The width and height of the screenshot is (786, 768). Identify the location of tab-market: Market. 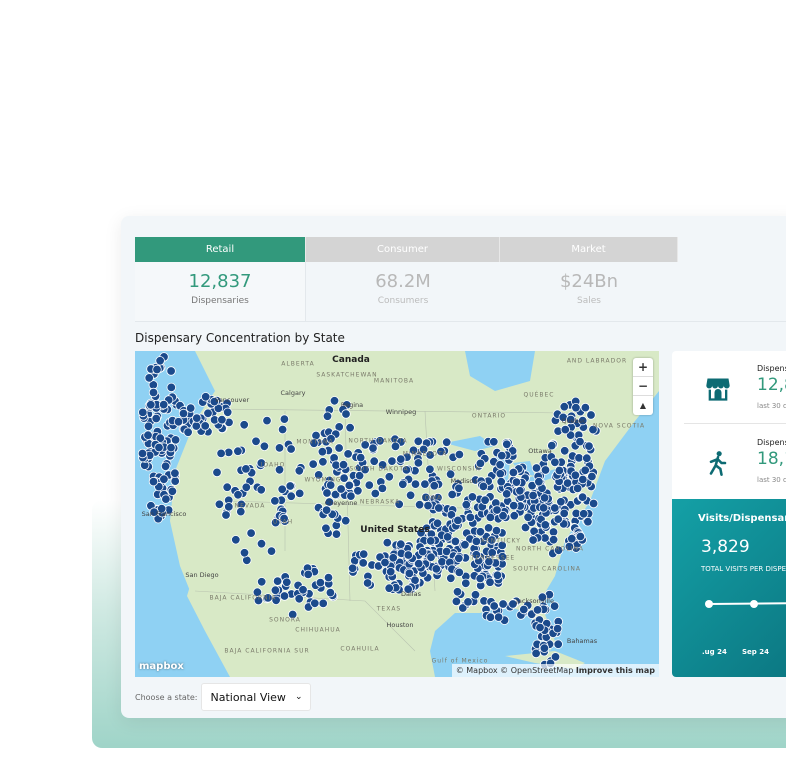
(589, 249).